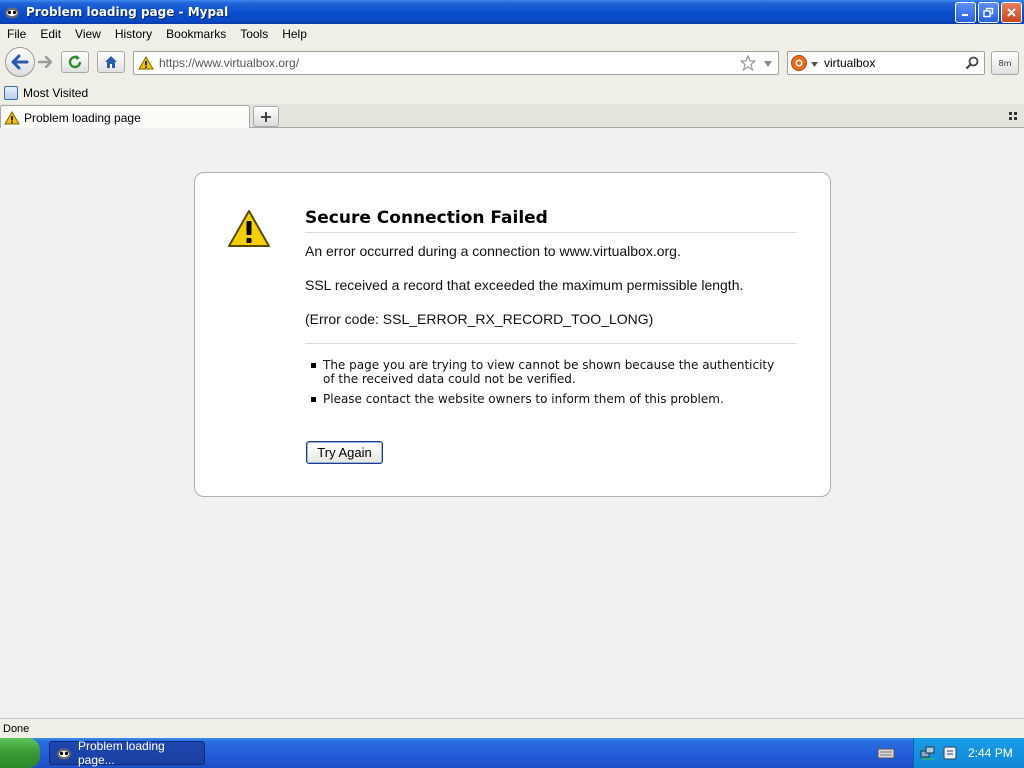  I want to click on menu-view: View, so click(88, 34).